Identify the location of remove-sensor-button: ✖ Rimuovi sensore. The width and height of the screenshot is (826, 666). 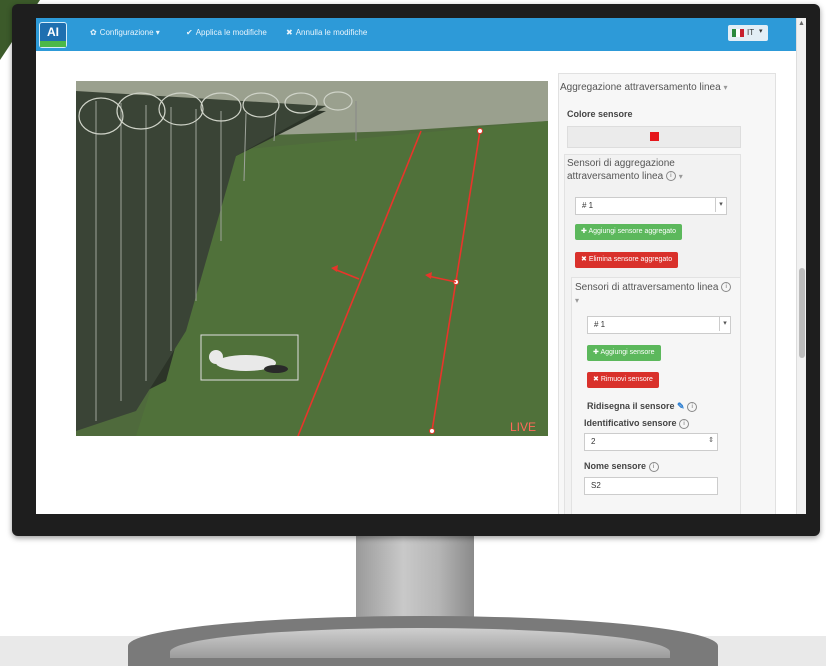
(623, 380).